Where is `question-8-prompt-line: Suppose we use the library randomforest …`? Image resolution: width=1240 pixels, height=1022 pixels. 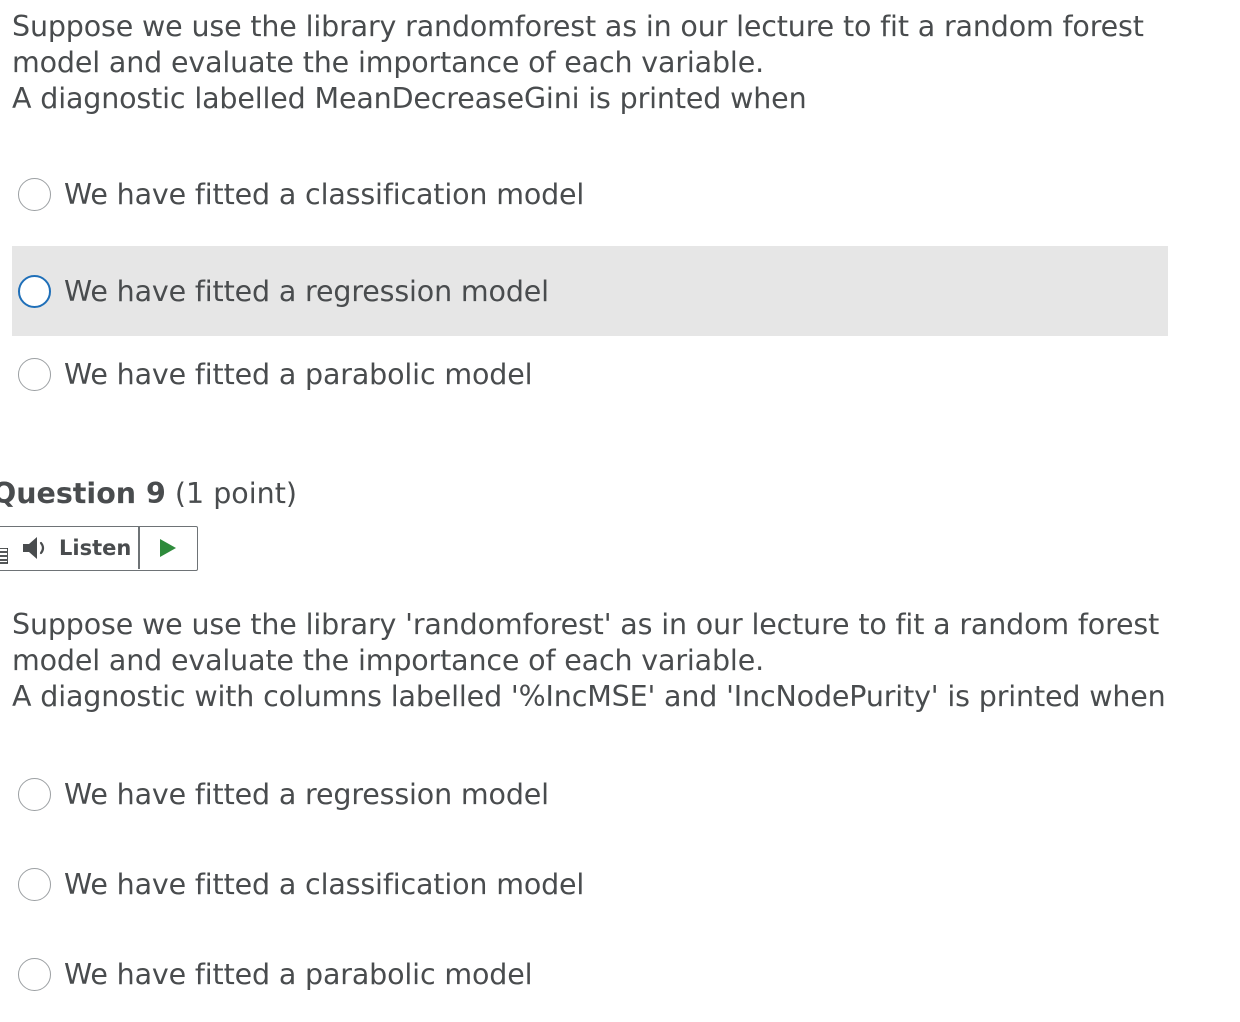
question-8-prompt-line: Suppose we use the library randomforest … is located at coordinates (578, 26).